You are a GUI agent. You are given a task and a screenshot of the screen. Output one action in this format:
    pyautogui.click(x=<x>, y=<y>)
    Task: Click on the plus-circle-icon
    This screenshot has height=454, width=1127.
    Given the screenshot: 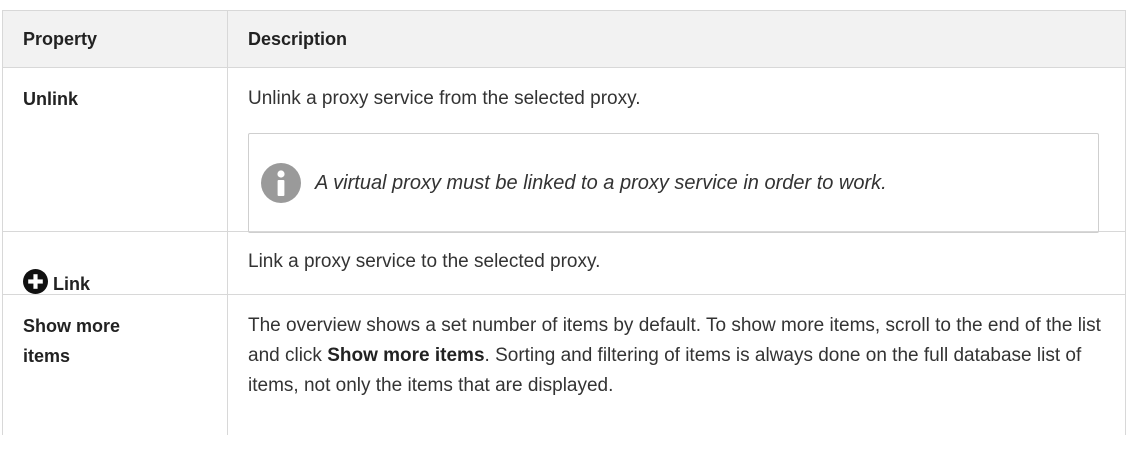 What is the action you would take?
    pyautogui.click(x=35, y=281)
    